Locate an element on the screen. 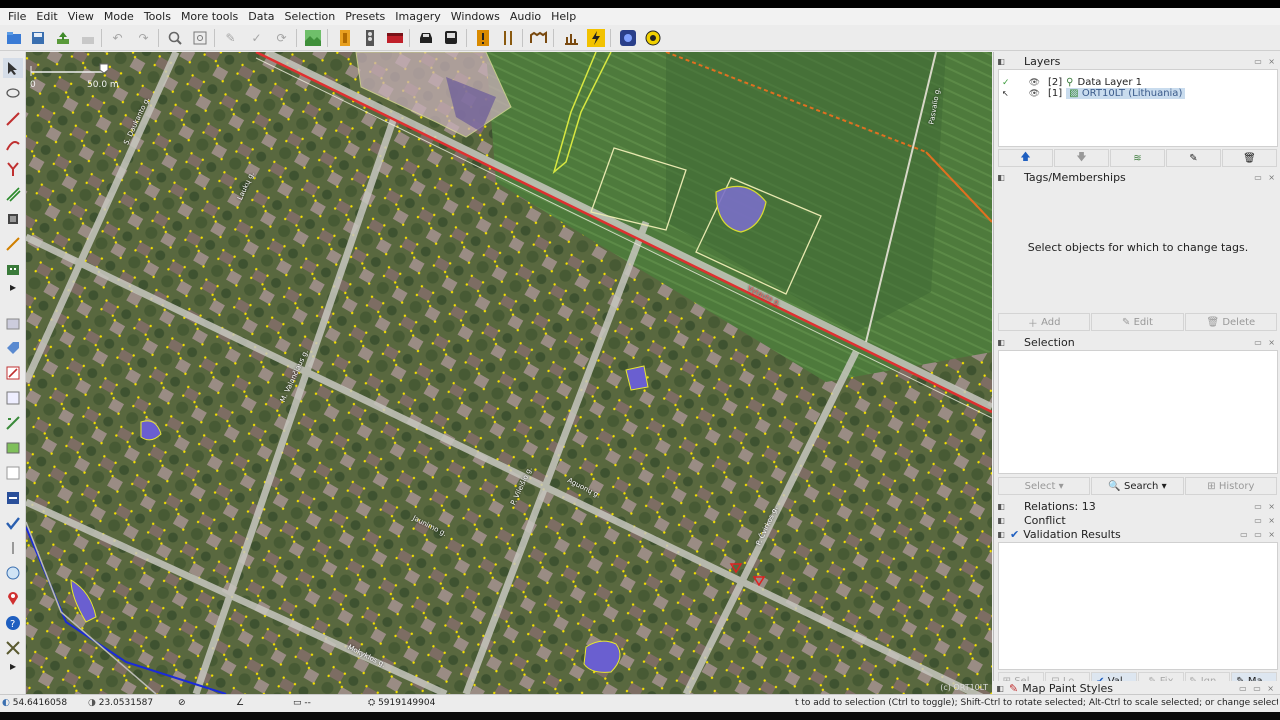 The image size is (1280, 720). move-down-icon: 🡇 is located at coordinates (1081, 158).